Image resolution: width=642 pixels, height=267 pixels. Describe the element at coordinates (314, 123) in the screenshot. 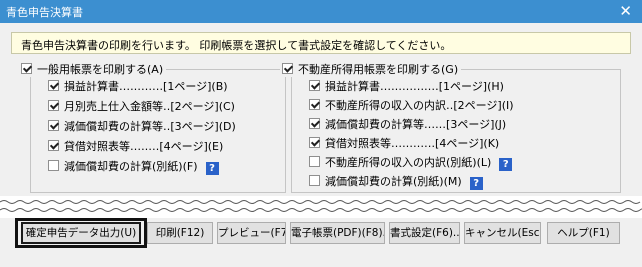

I see `checkbox-j` at that location.